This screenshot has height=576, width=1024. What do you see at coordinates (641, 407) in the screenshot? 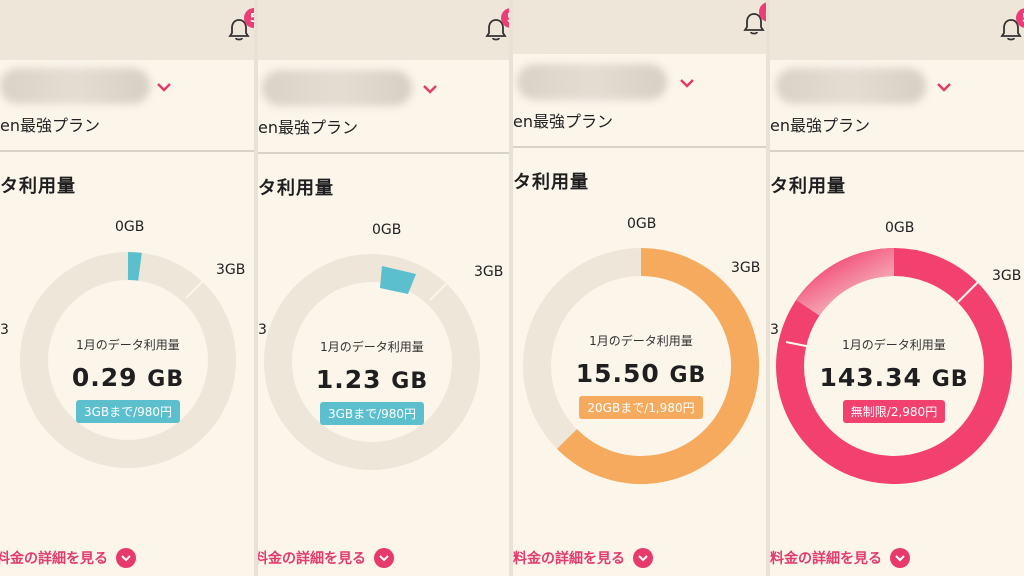
I see `tier-badge: 20GBまで/1,980円` at bounding box center [641, 407].